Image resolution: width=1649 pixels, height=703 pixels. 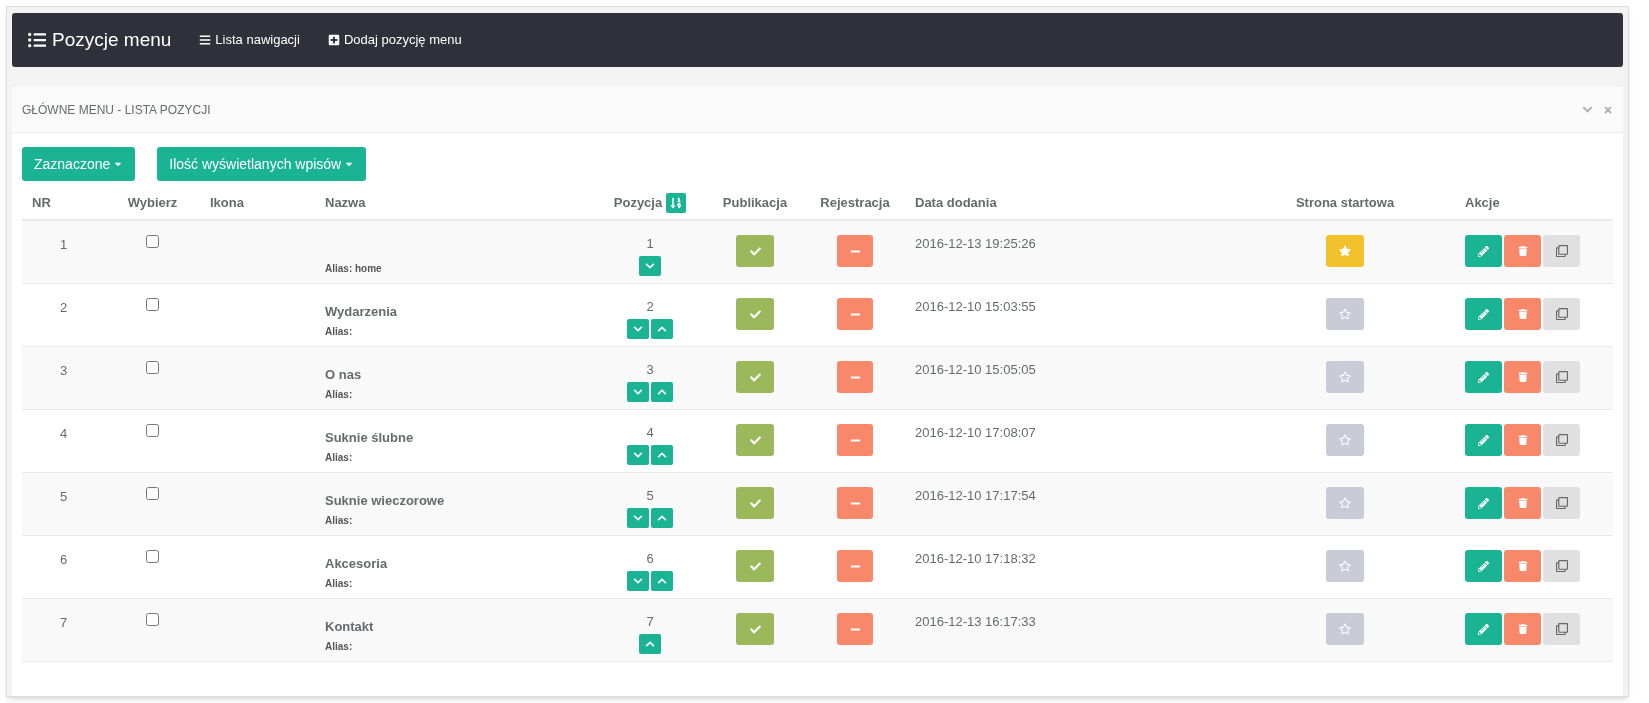 What do you see at coordinates (116, 110) in the screenshot?
I see `panel-title: GŁÓWNE MENU - LISTA POZYCJI` at bounding box center [116, 110].